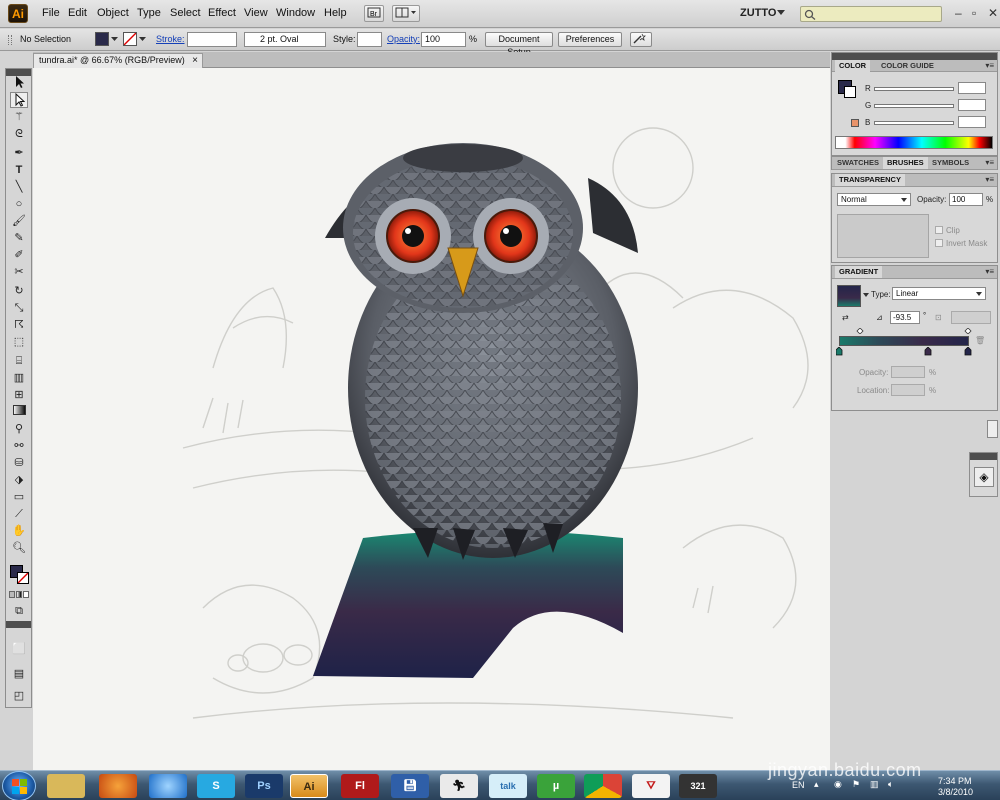  Describe the element at coordinates (374, 13) in the screenshot. I see `bridge-button: Br` at that location.